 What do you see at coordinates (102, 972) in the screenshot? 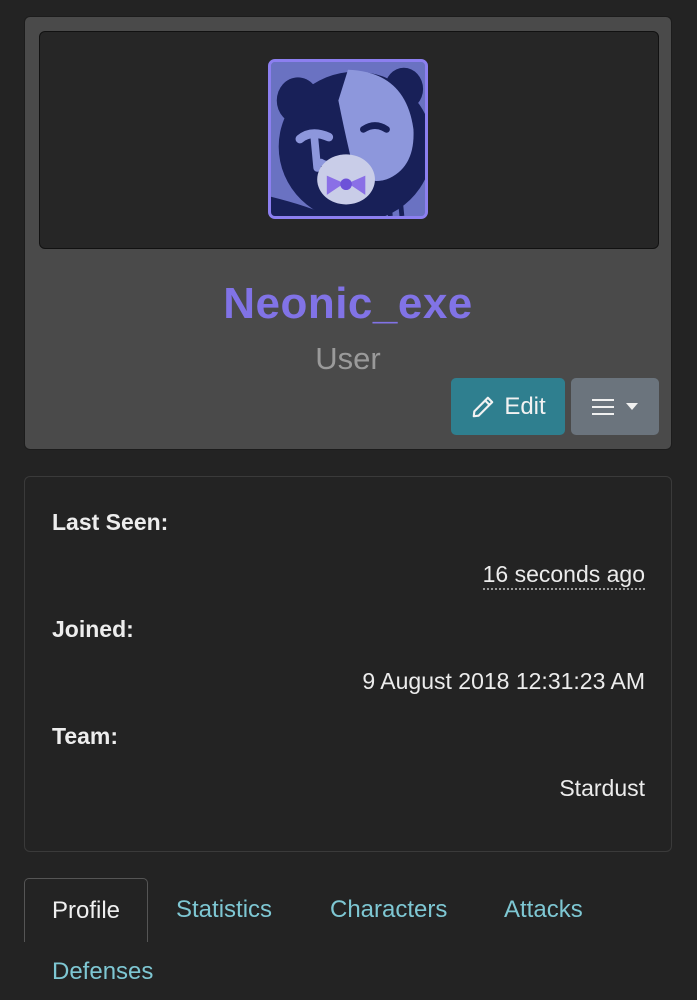
I see `tab-defenses: Defenses` at bounding box center [102, 972].